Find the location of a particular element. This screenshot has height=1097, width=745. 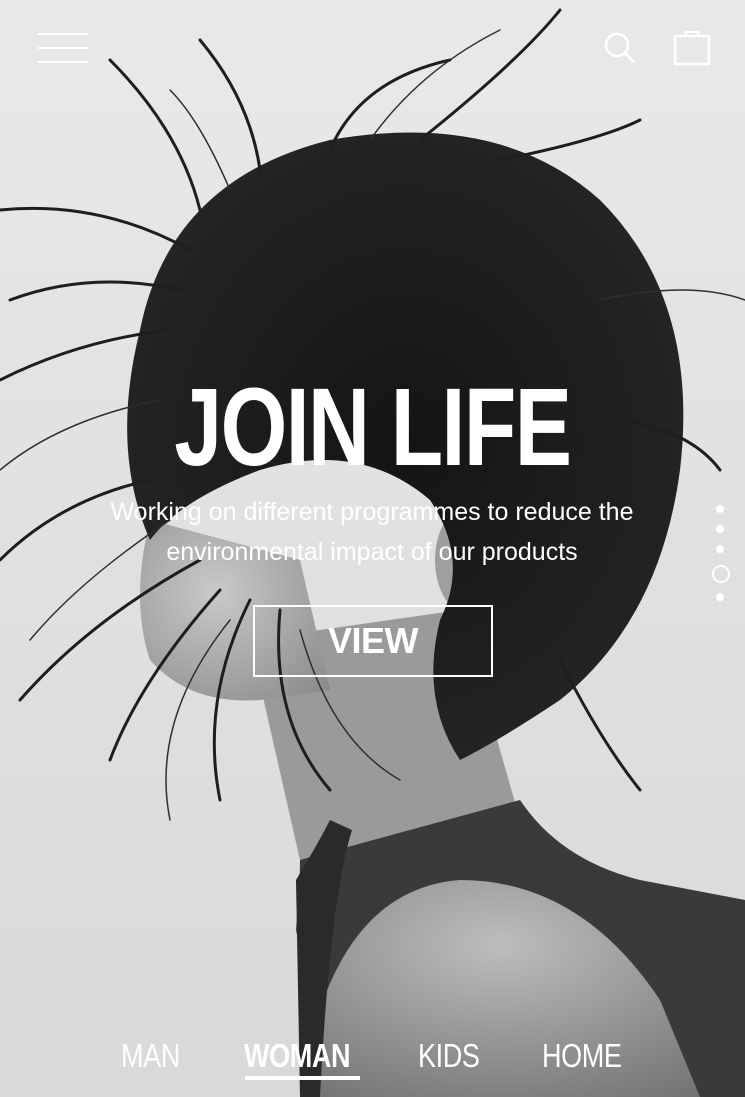

category-nav: MAN WOMAN KIDS HOME is located at coordinates (372, 1060).